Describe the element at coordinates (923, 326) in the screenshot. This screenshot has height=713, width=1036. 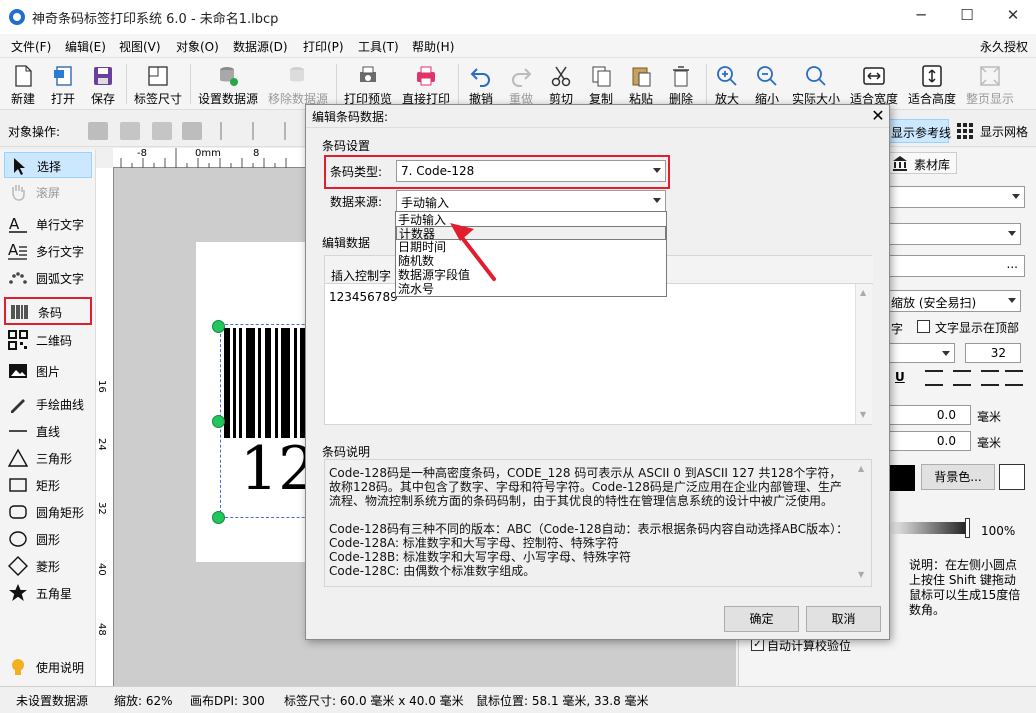
I see `text-top-checkbox` at that location.